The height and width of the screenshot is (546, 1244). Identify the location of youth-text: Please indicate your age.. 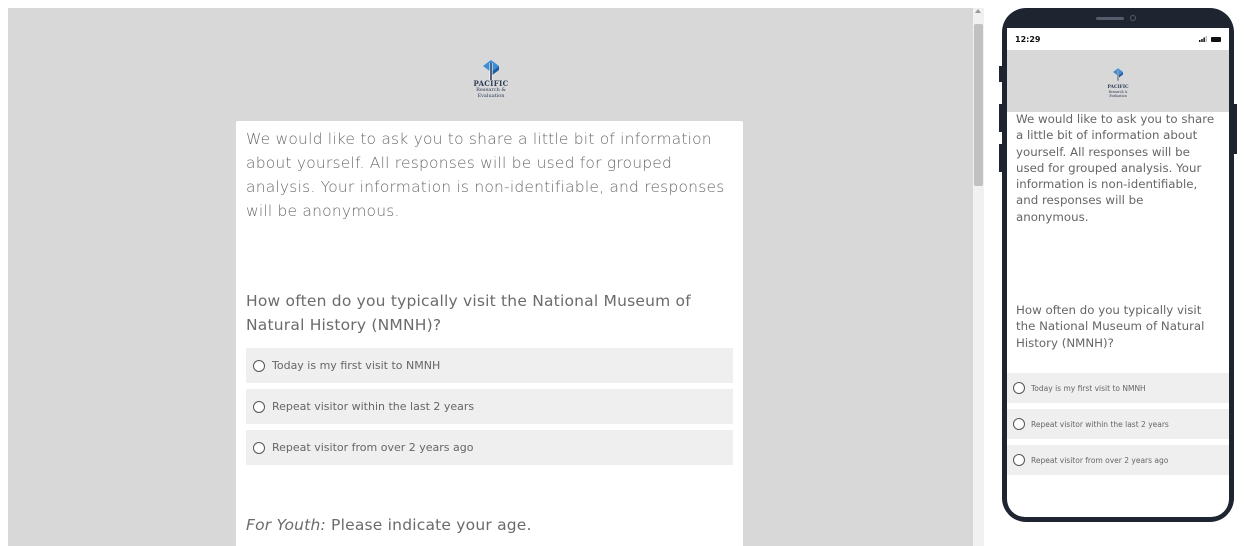
(428, 525).